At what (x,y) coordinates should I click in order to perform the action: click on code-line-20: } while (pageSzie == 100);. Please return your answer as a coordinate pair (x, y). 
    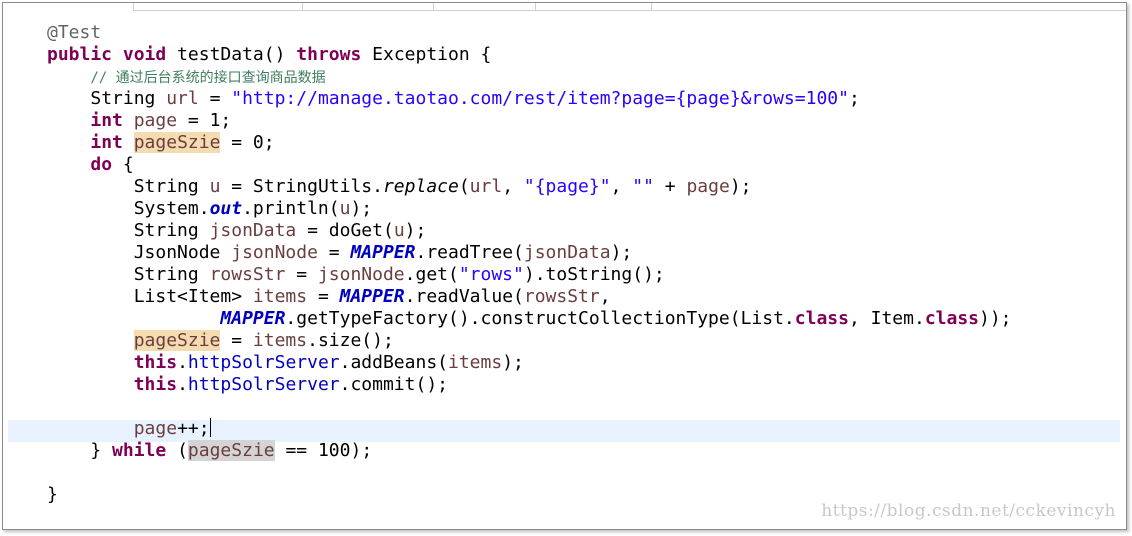
    Looking at the image, I should click on (582, 451).